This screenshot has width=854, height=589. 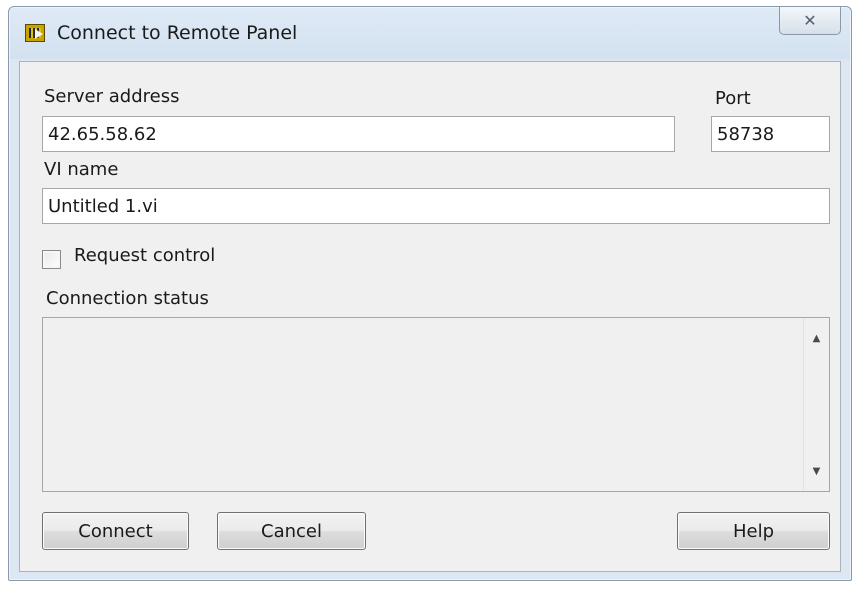 I want to click on scroll-up-arrow-icon: ▲, so click(x=816, y=338).